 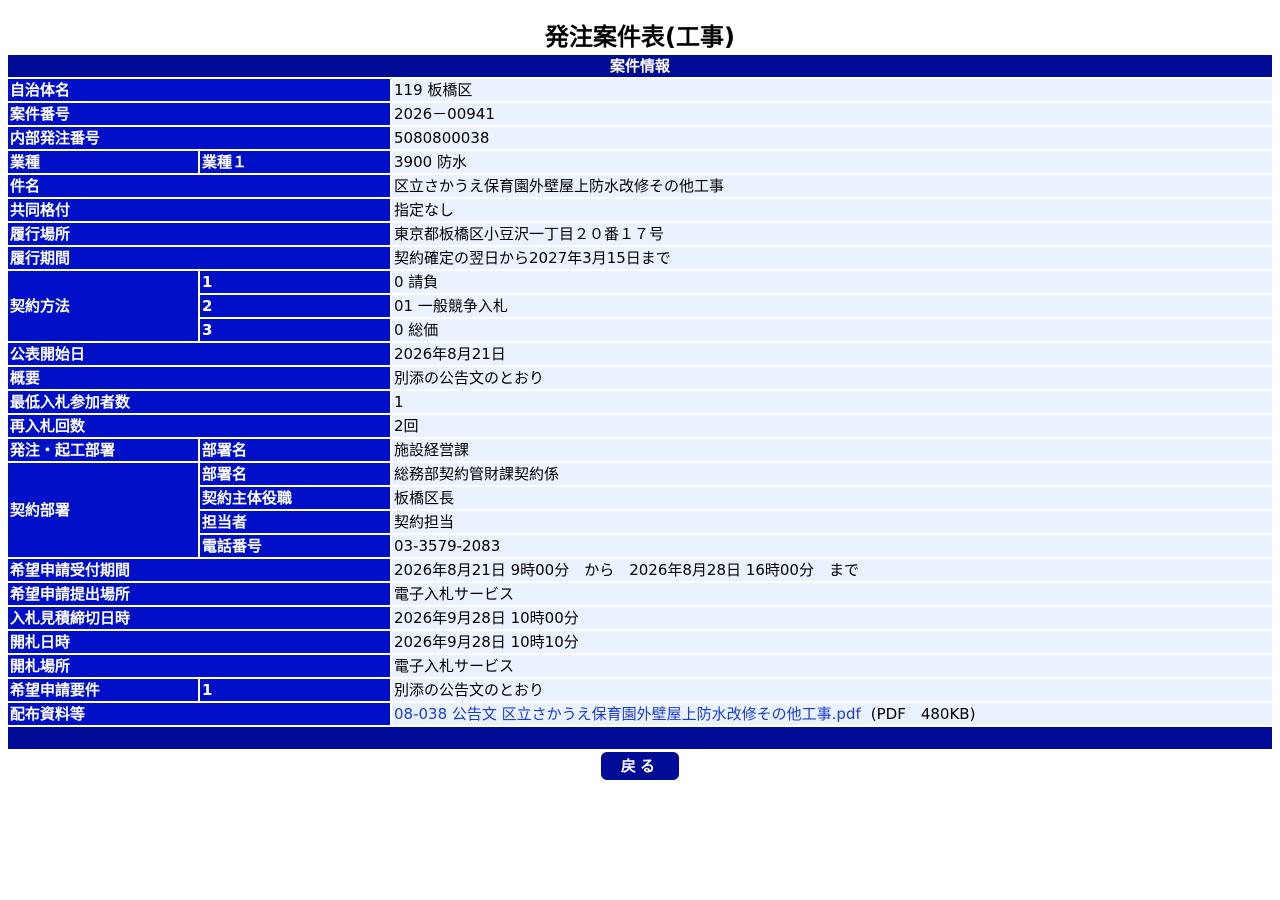 I want to click on table-row: 希望申請要件 1 別添の公告文のとおり, so click(x=640, y=690).